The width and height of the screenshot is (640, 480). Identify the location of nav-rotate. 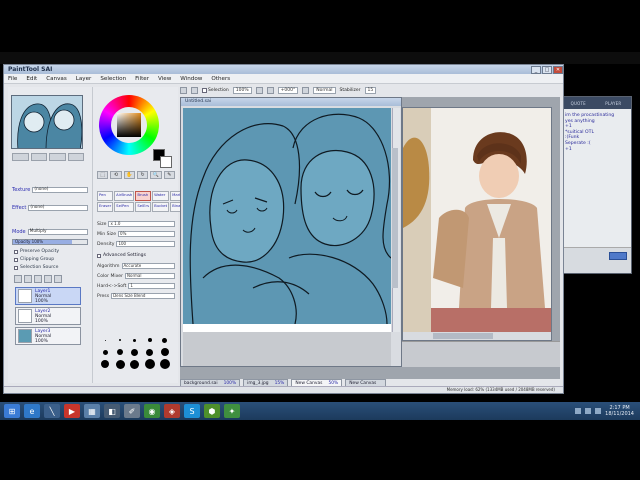
(75, 157).